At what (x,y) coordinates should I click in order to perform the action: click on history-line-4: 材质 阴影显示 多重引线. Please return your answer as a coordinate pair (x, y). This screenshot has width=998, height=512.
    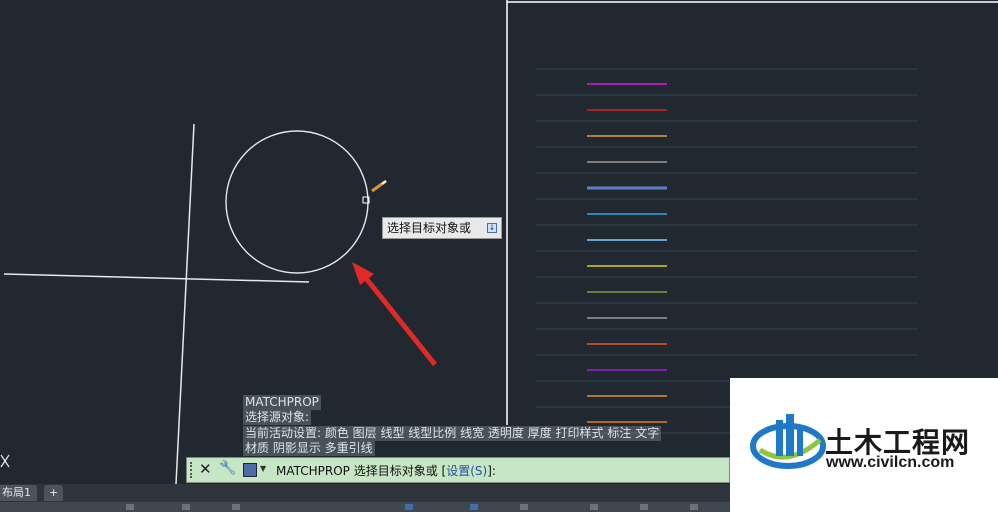
    Looking at the image, I should click on (309, 448).